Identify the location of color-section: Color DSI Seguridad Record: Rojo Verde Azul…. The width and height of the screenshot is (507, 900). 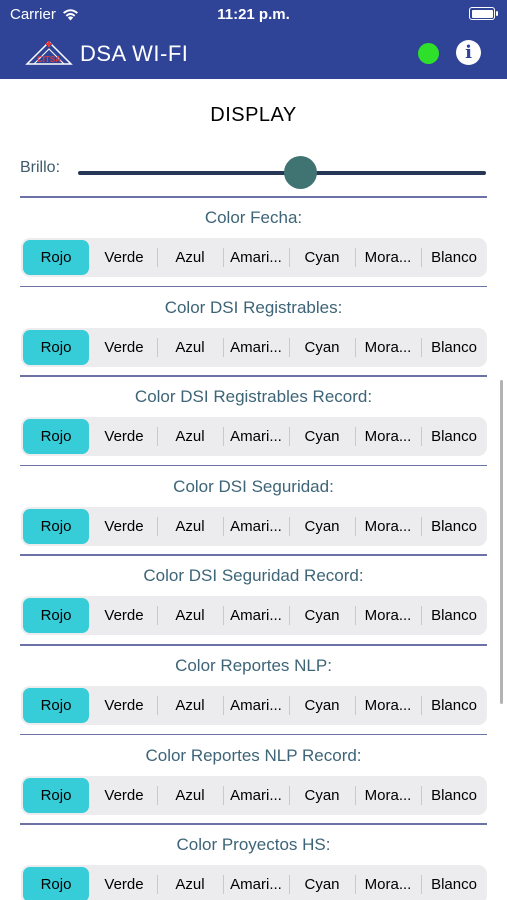
(253, 599).